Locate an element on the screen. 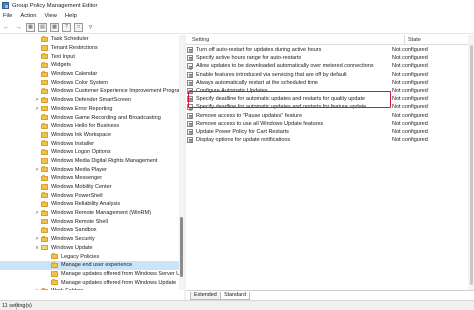  chevron-down-icon: v is located at coordinates (37, 248).